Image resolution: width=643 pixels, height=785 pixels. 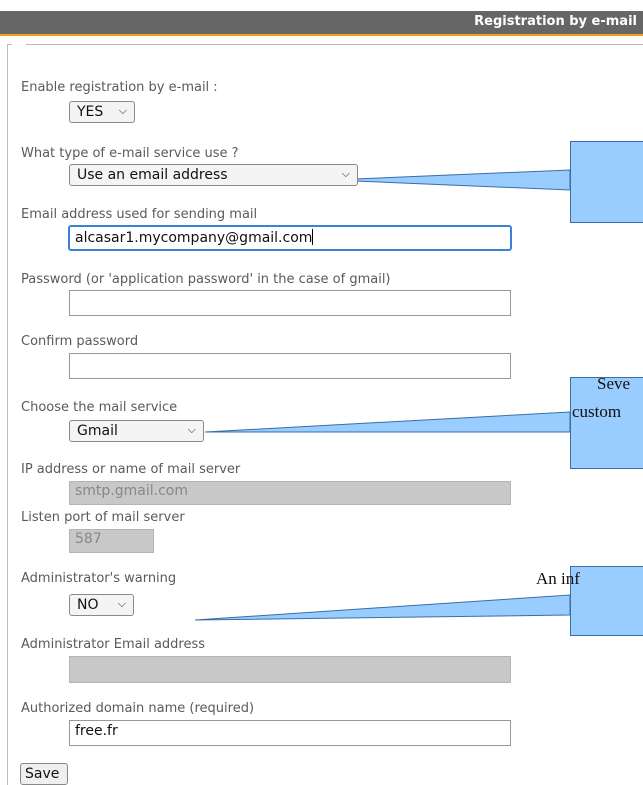 What do you see at coordinates (614, 383) in the screenshot?
I see `callout-mail-service-text: Seve` at bounding box center [614, 383].